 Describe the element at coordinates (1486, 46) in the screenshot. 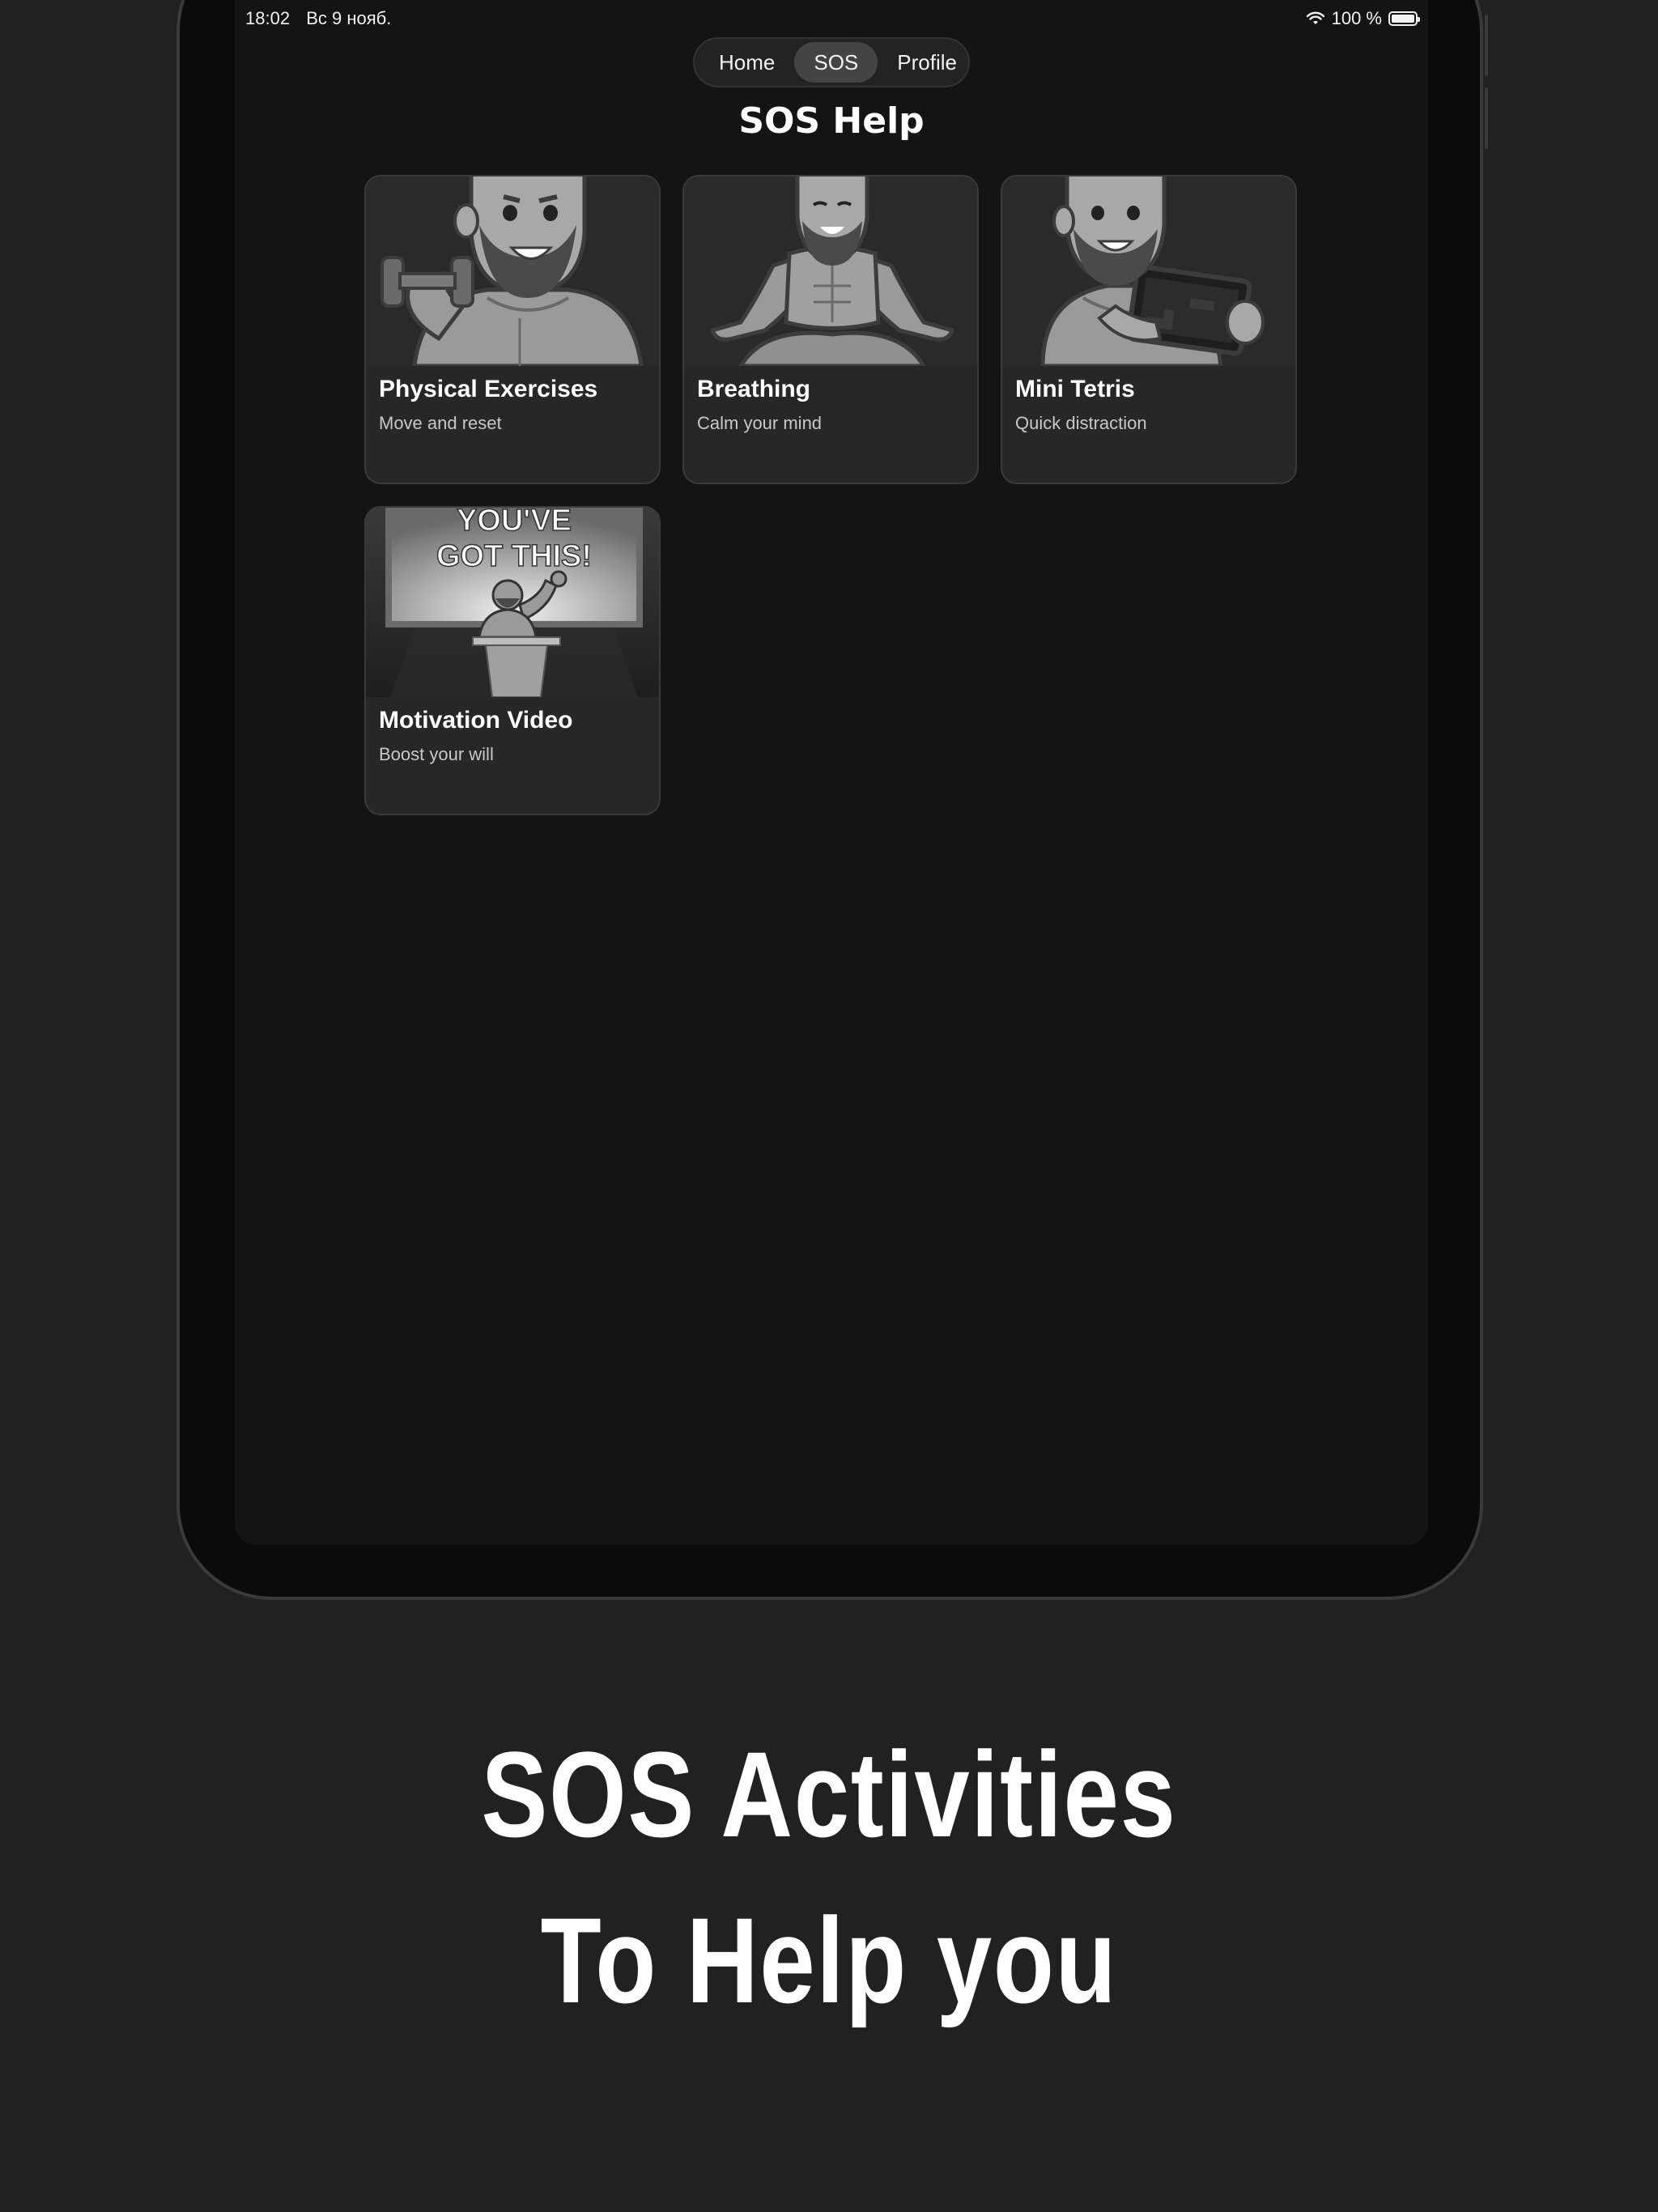

I see `volume-button-up` at that location.